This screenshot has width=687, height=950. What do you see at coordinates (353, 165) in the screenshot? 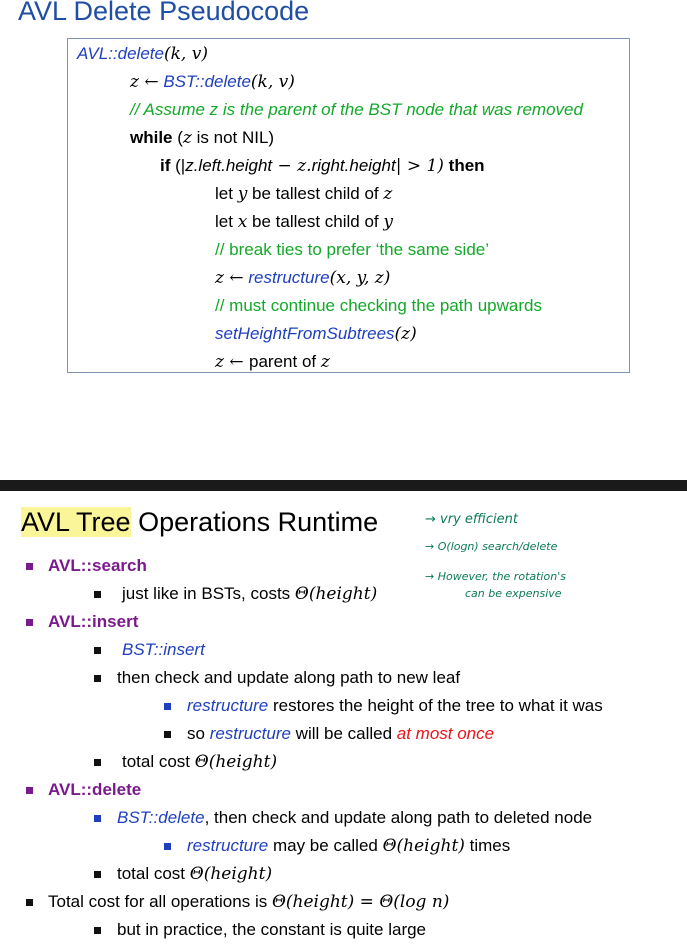
I see `code-text: right.height` at bounding box center [353, 165].